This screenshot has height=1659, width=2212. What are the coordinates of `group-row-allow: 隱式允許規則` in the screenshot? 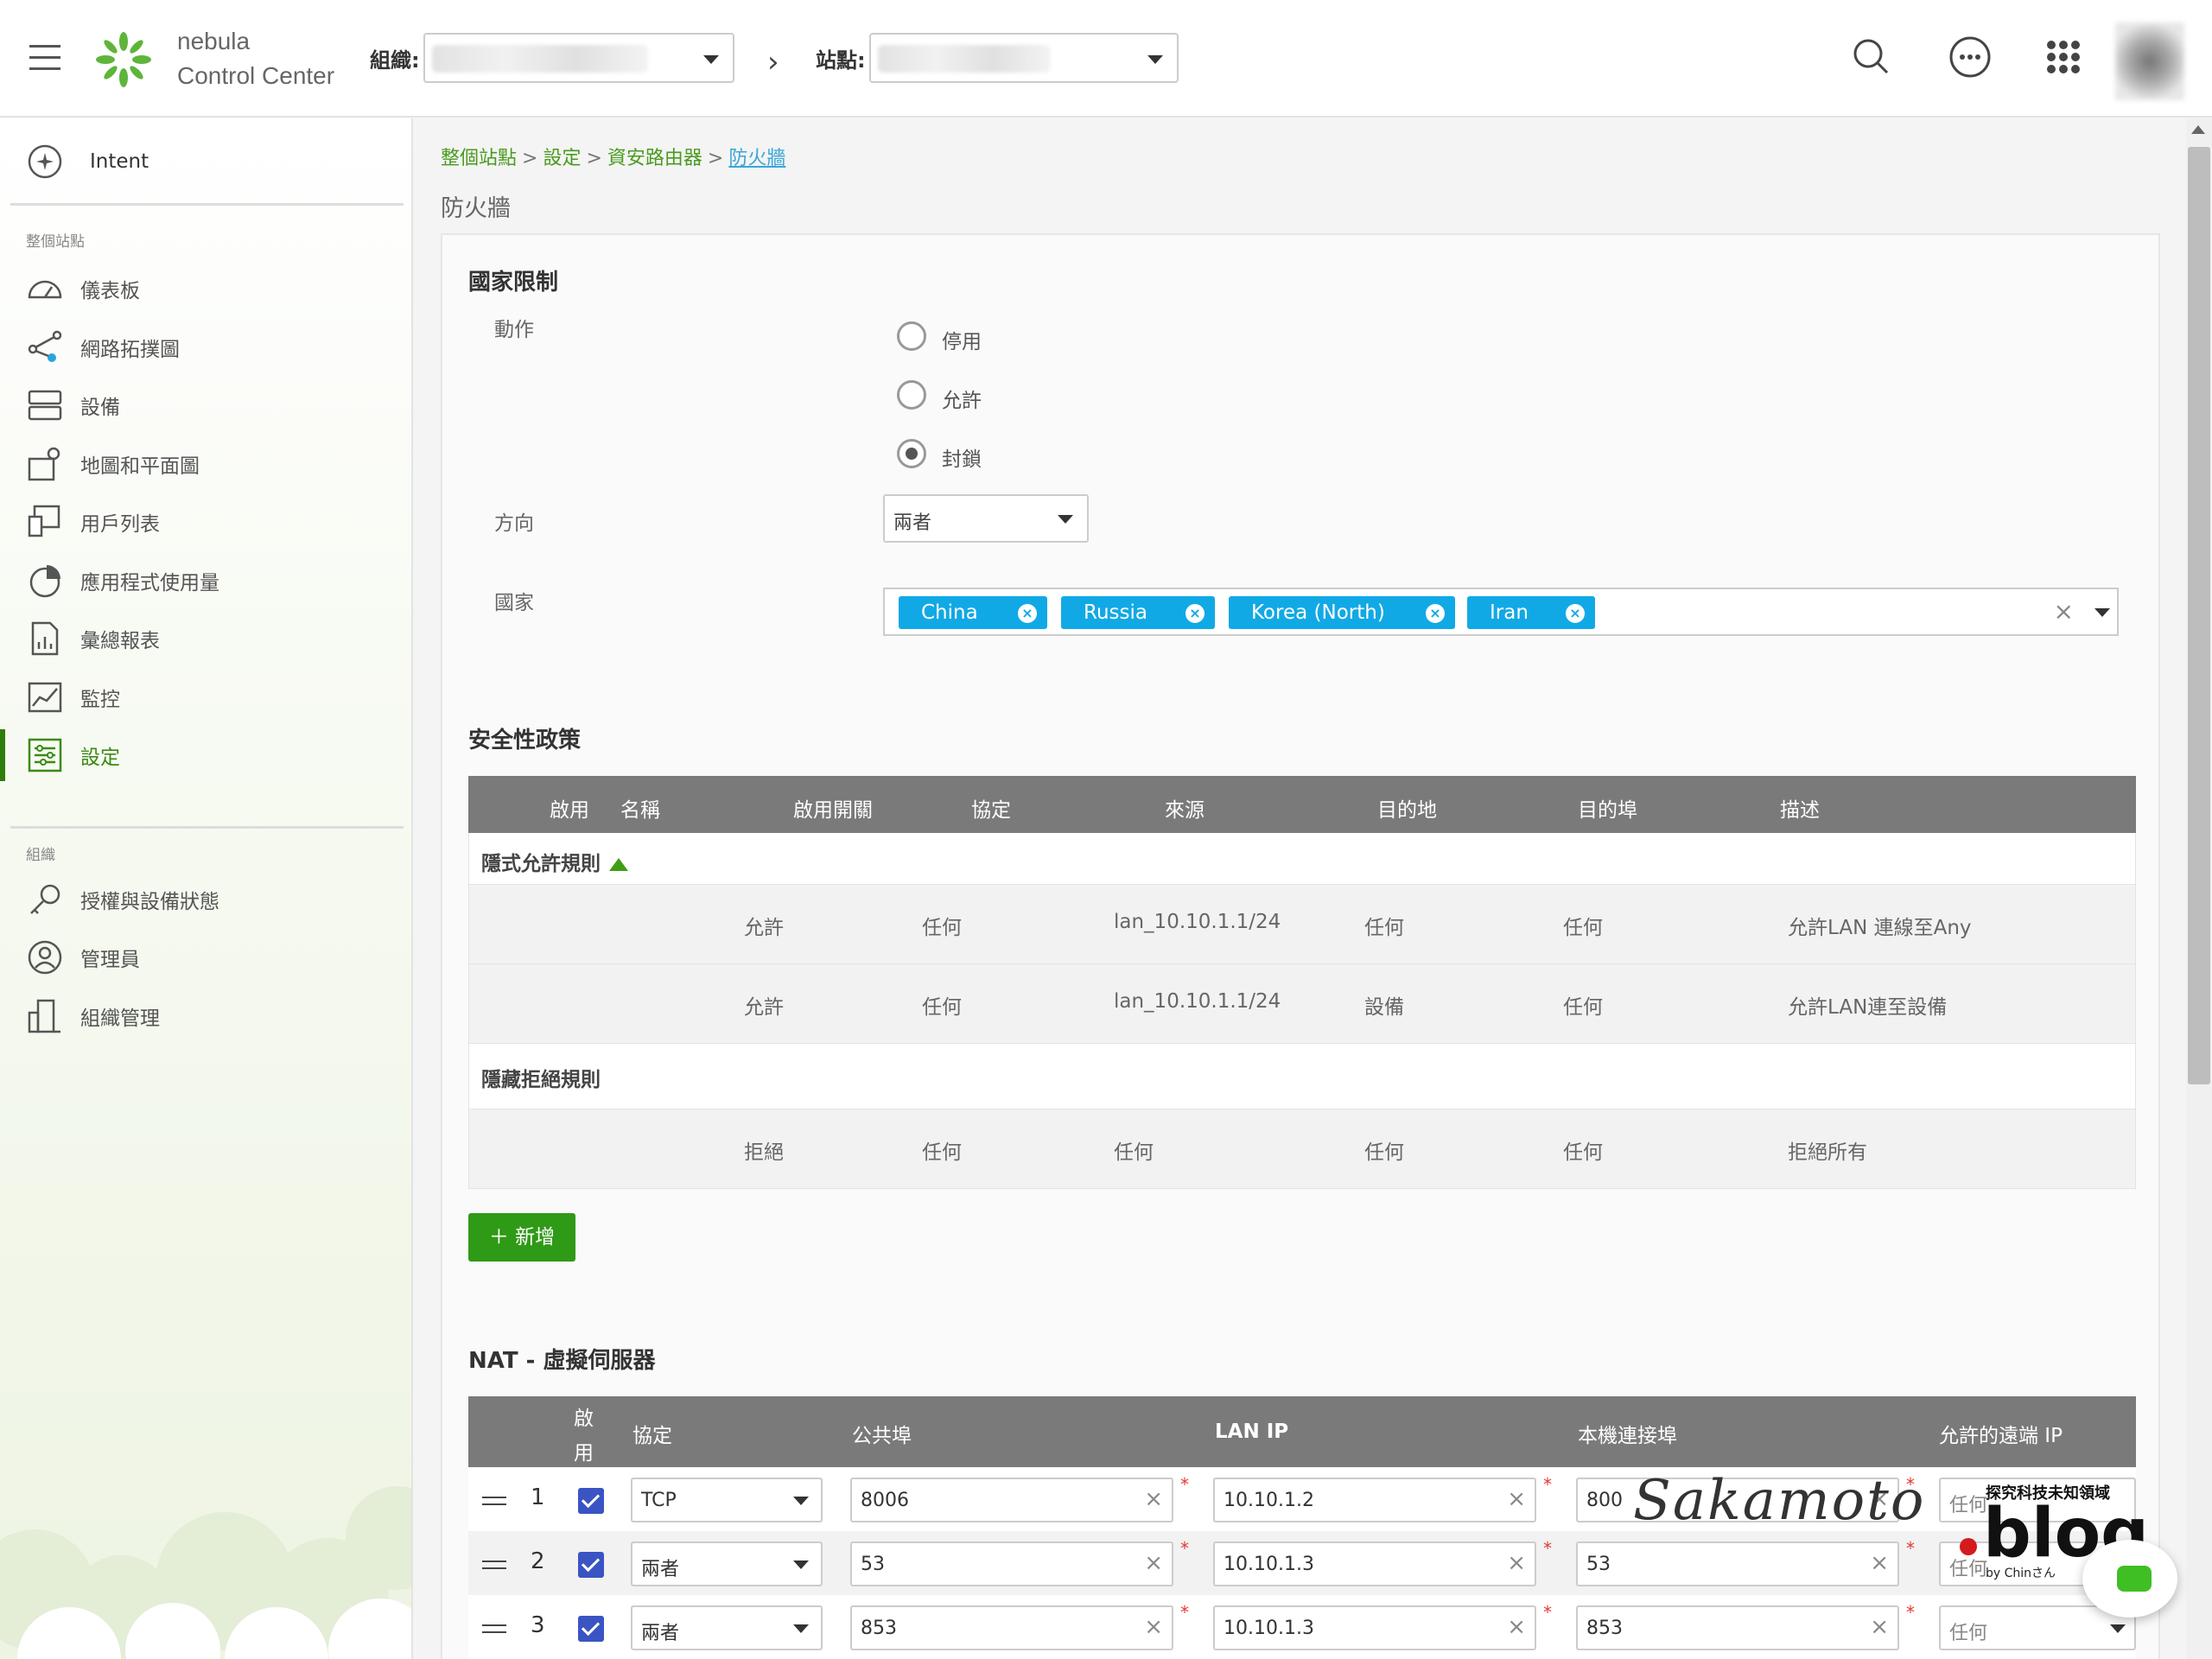 It's located at (1302, 859).